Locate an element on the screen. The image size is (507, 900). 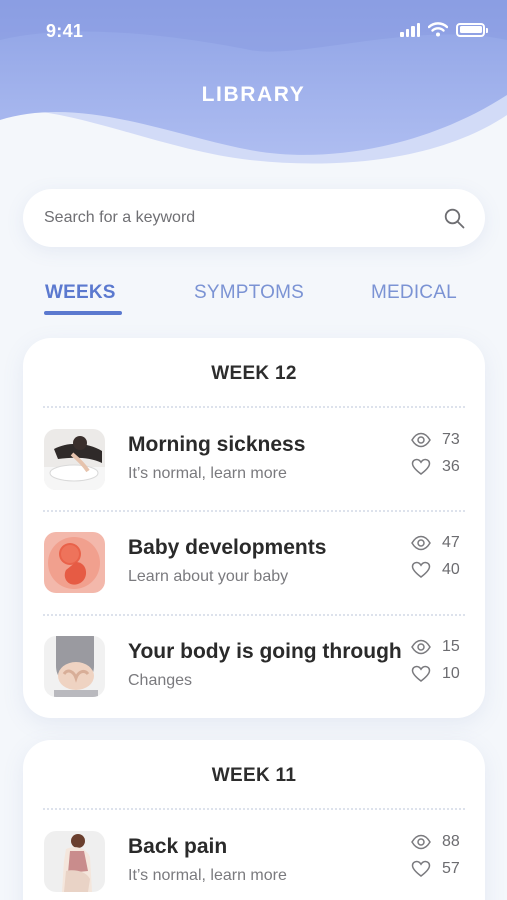
status-time: 9:41 is located at coordinates (65, 31).